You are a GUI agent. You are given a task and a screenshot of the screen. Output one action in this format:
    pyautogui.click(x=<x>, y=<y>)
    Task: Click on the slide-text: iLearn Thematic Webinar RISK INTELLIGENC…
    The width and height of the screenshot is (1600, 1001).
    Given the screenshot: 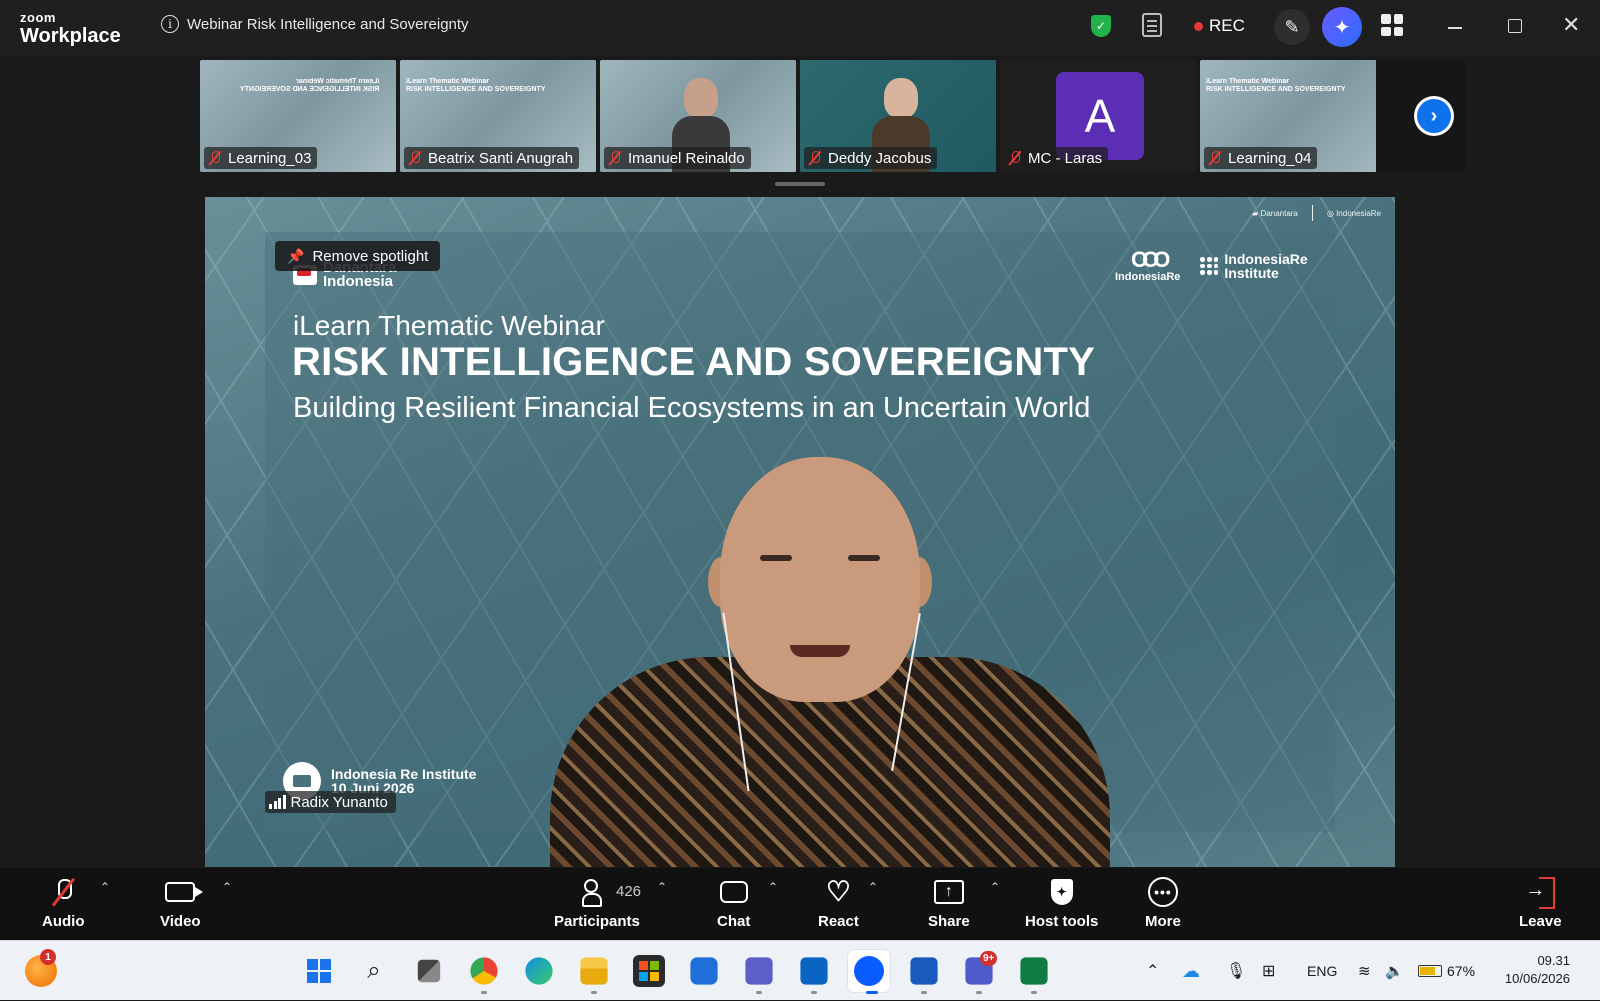 What is the action you would take?
    pyautogui.click(x=1276, y=86)
    